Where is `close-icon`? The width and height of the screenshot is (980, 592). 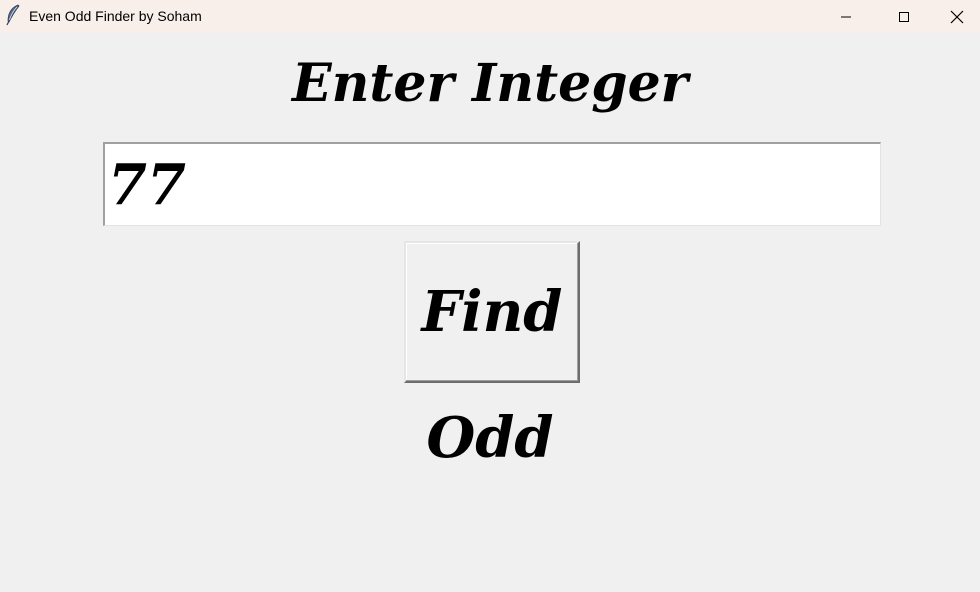 close-icon is located at coordinates (957, 16).